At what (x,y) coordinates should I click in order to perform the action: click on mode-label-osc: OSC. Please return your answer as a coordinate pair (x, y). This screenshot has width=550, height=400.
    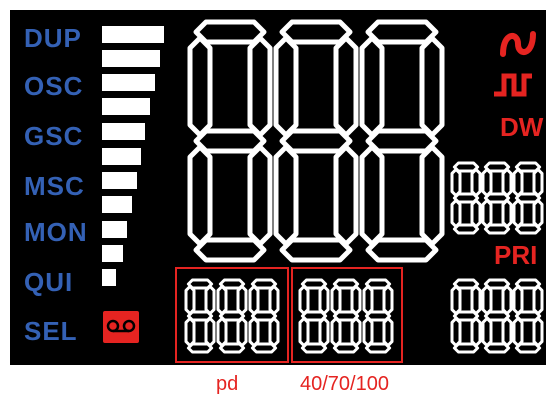
    Looking at the image, I should click on (54, 86).